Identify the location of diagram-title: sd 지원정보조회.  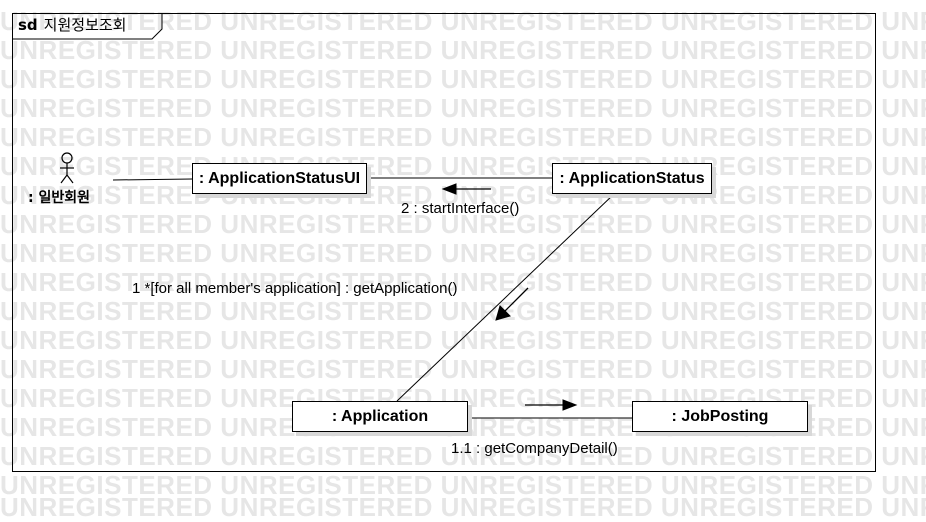
(72, 25).